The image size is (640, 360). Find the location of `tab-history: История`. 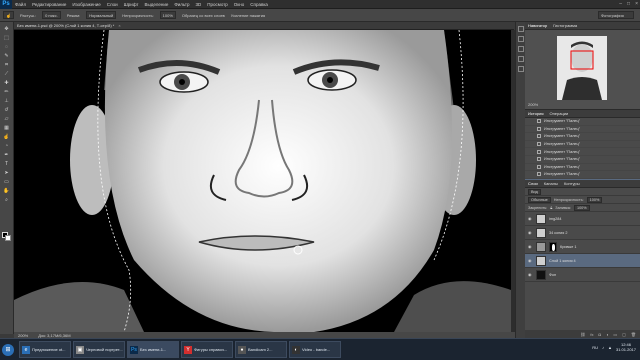

tab-history: История is located at coordinates (536, 113).